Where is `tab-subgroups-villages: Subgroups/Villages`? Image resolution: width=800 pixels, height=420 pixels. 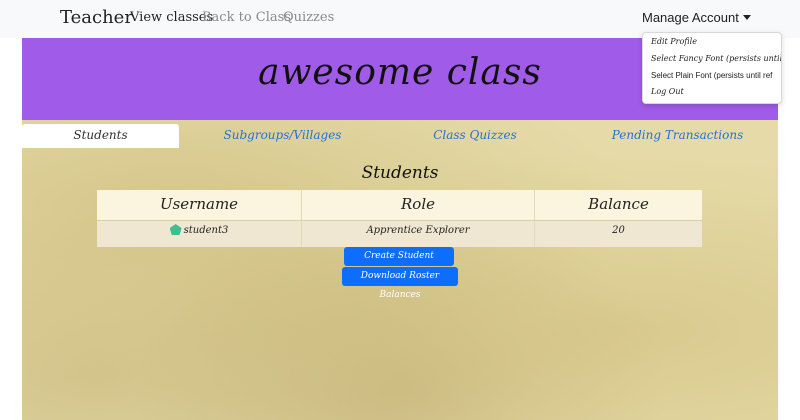 tab-subgroups-villages: Subgroups/Villages is located at coordinates (282, 136).